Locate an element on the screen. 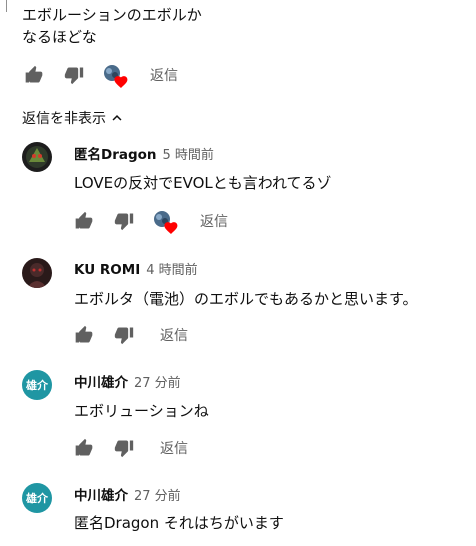 This screenshot has height=546, width=476. dark-avatar-icon is located at coordinates (37, 273).